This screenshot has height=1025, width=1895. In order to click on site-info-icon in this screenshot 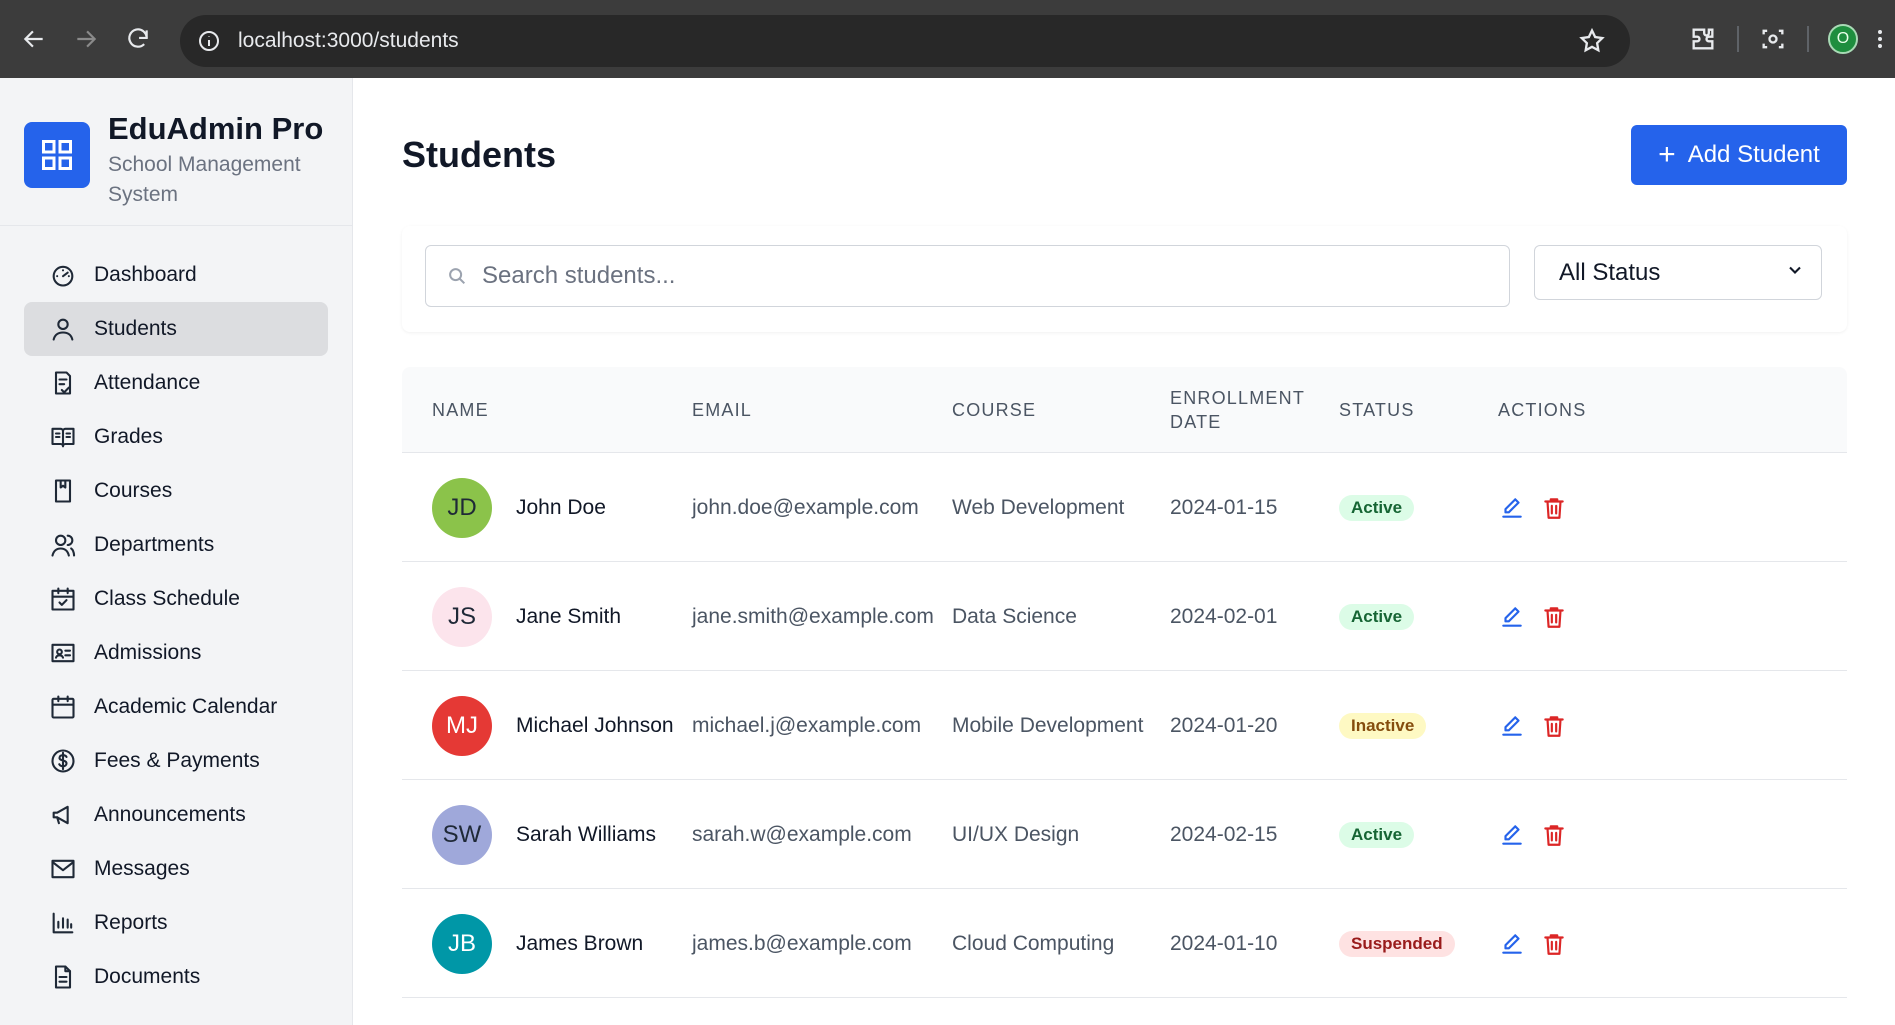, I will do `click(209, 41)`.